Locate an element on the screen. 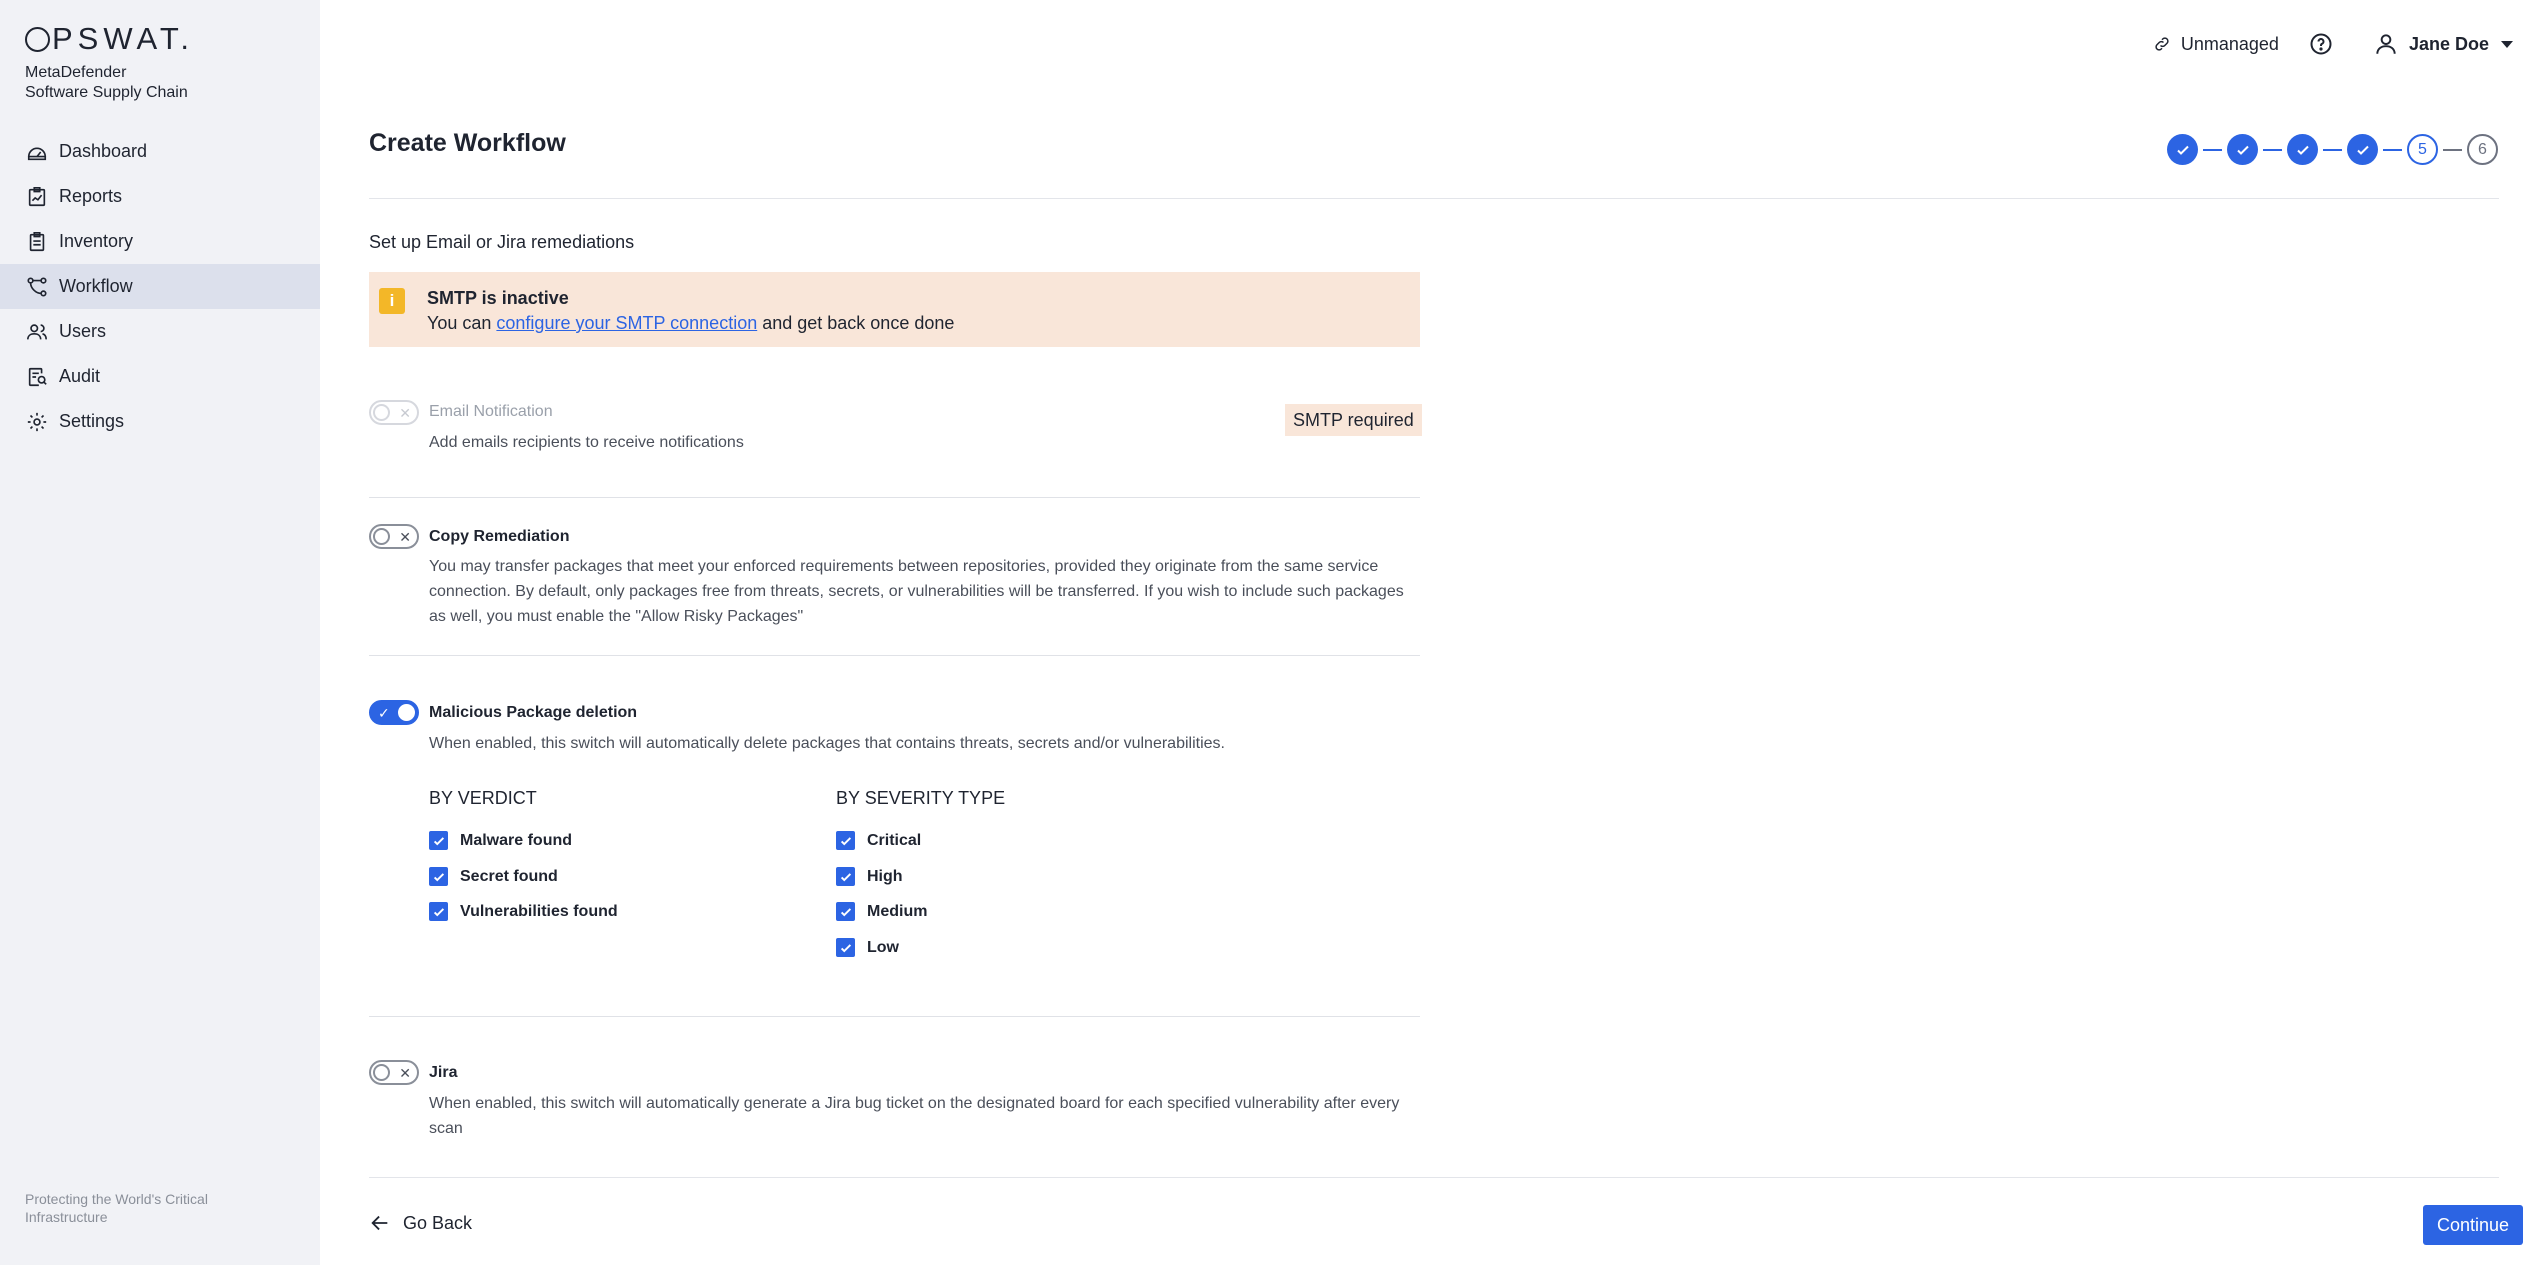 Image resolution: width=2545 pixels, height=1265 pixels. go-back-button: Go Back is located at coordinates (420, 1223).